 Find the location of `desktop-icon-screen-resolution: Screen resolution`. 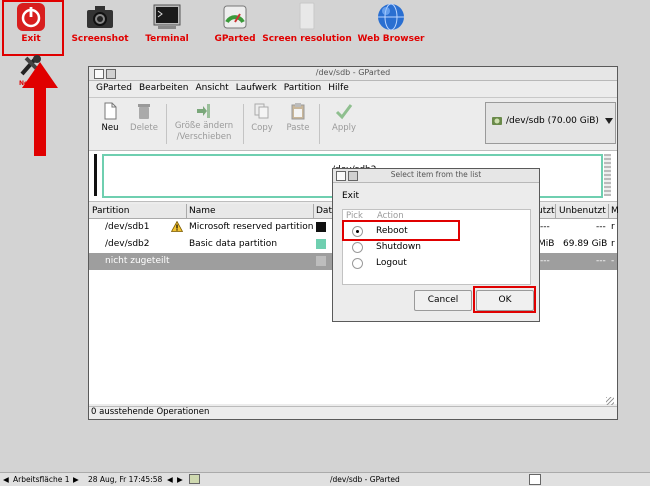

desktop-icon-screen-resolution: Screen resolution is located at coordinates (307, 22).